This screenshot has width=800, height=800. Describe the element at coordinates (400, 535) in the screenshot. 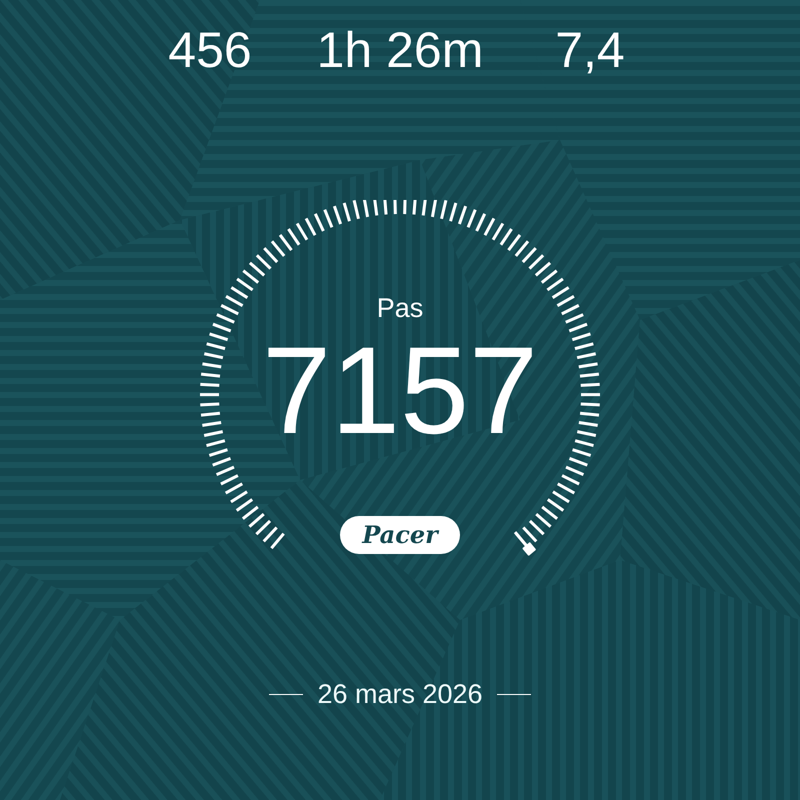

I see `brand-logo: Pacer` at that location.